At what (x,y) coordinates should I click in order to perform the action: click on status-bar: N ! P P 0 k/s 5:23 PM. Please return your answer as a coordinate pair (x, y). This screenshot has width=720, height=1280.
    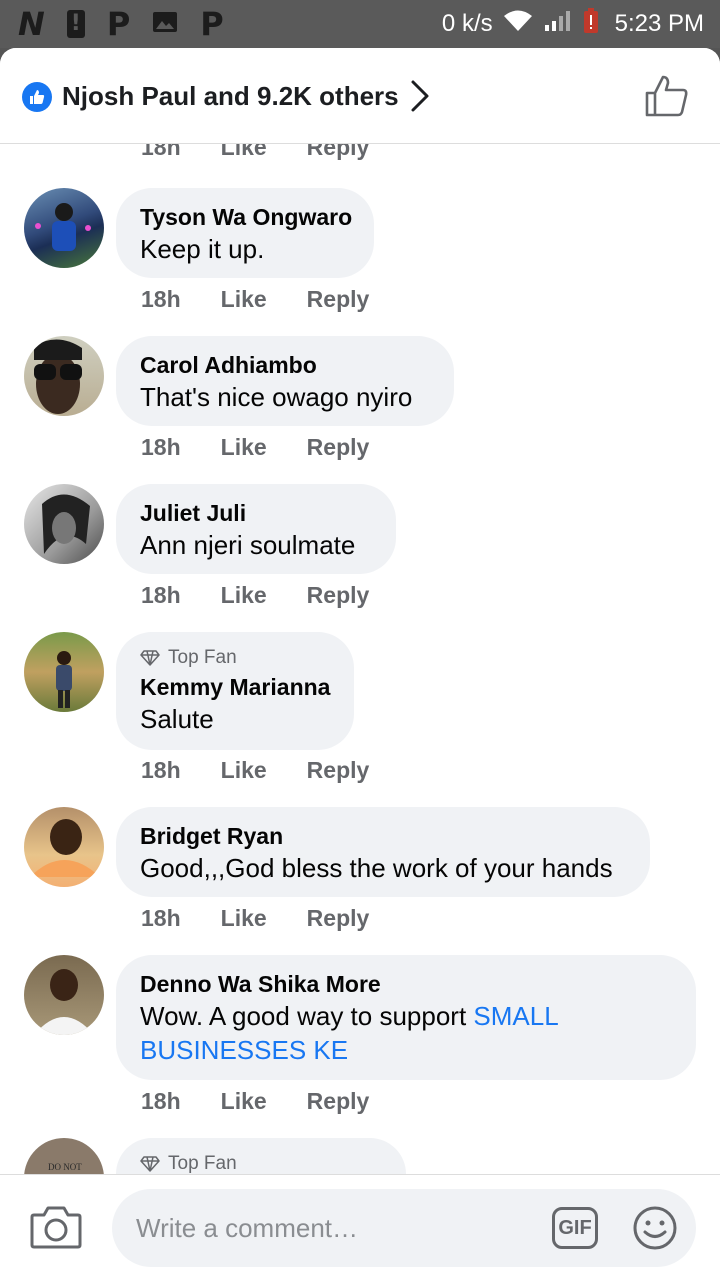
    Looking at the image, I should click on (360, 24).